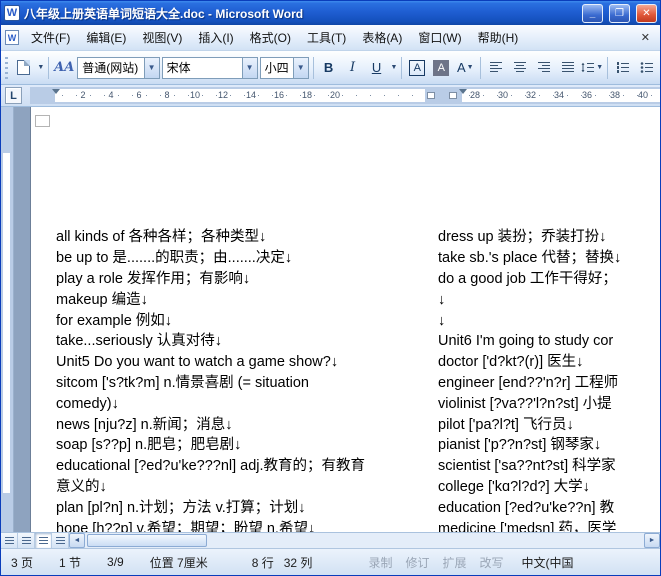  What do you see at coordinates (162, 37) in the screenshot?
I see `menu-item: 视图(V)` at bounding box center [162, 37].